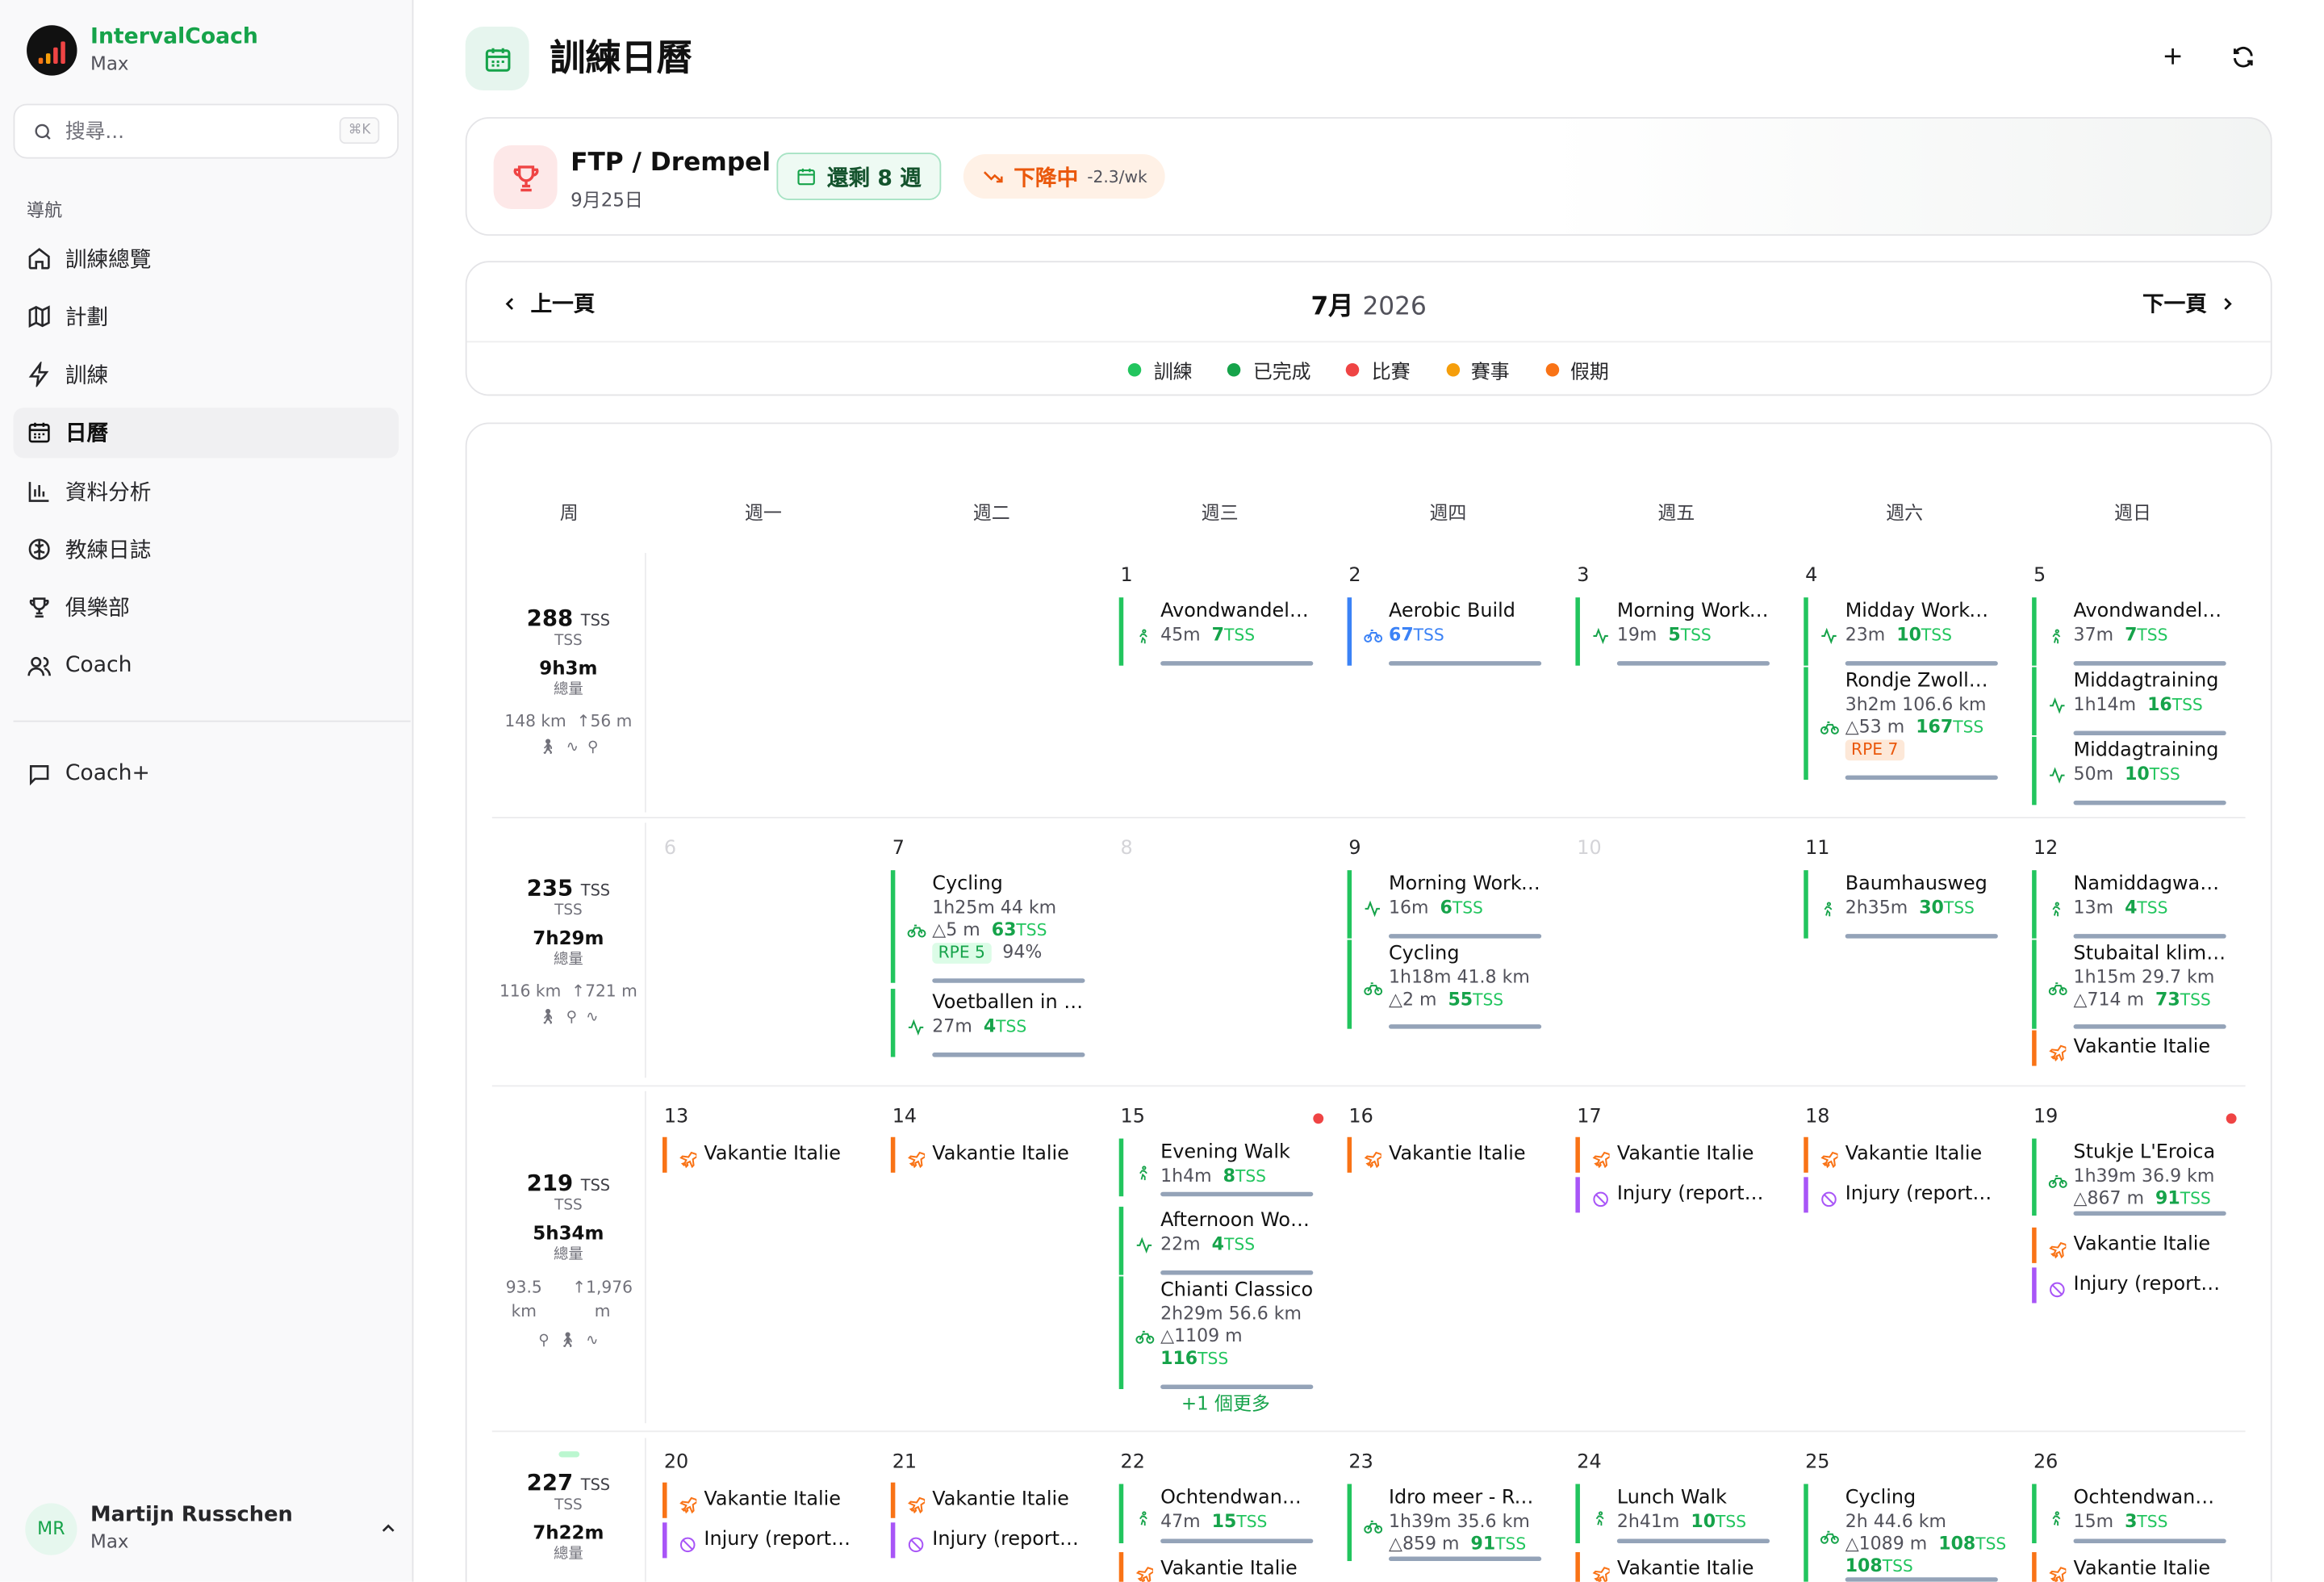  I want to click on nav-item-club: 俱樂部, so click(207, 607).